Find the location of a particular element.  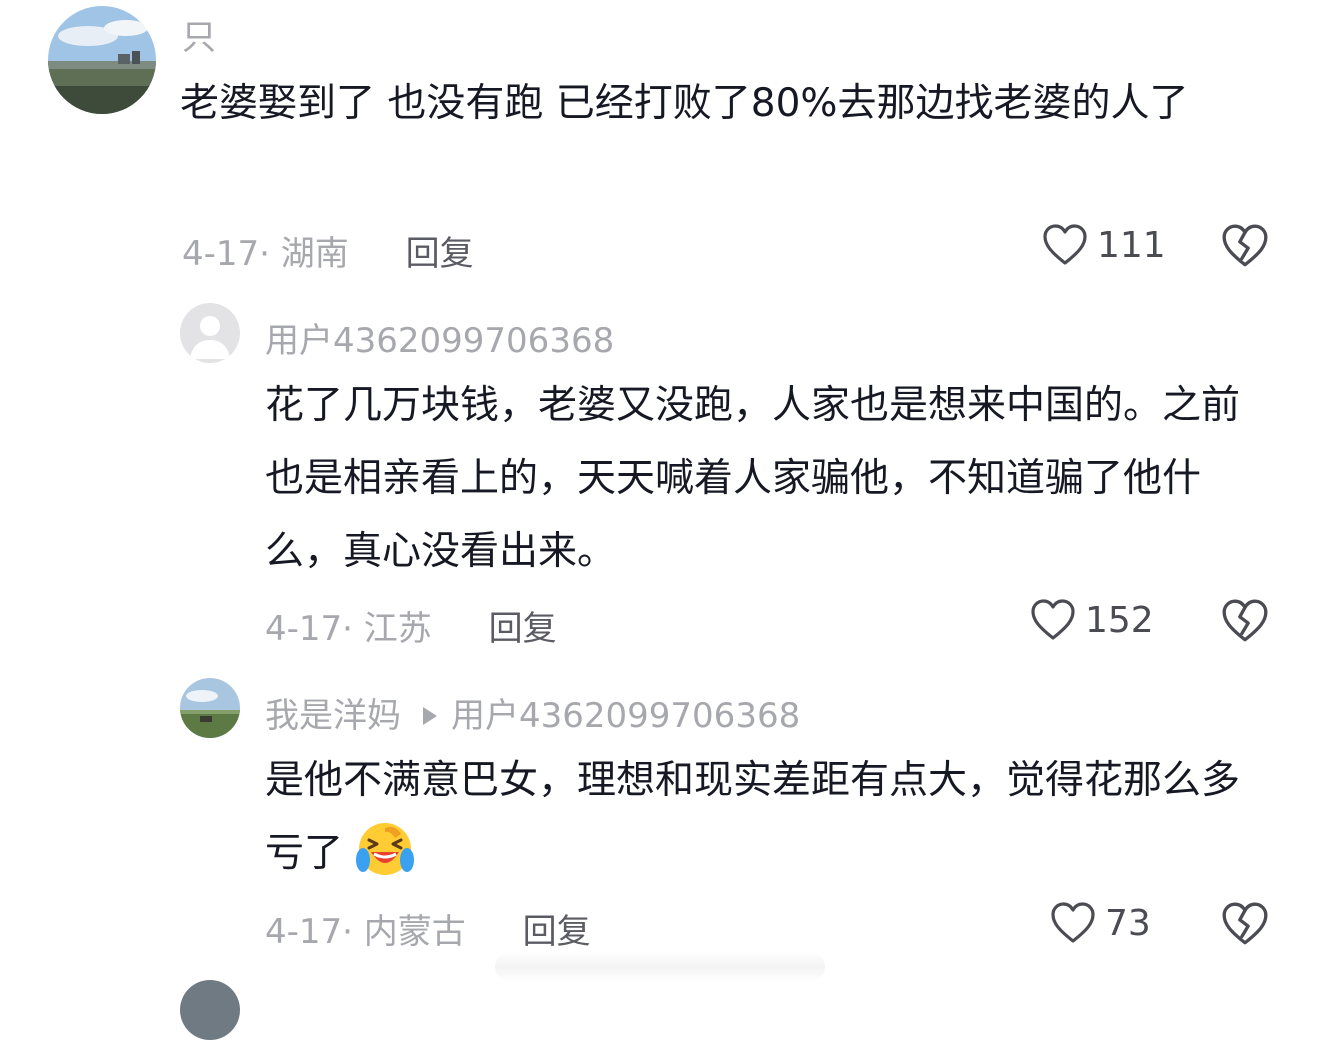

comment-username: 只 is located at coordinates (199, 34).